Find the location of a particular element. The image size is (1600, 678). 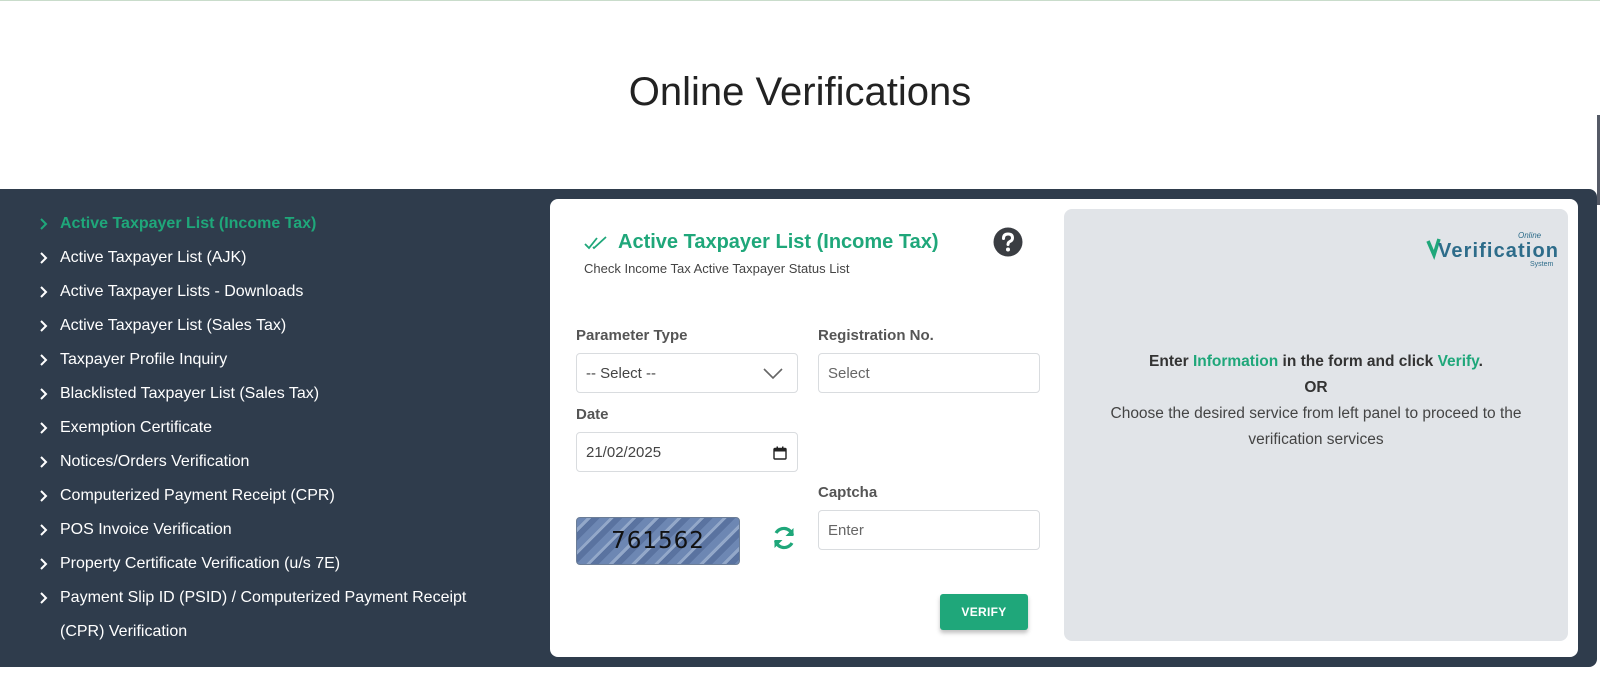

date-input: 21/02/2025 is located at coordinates (687, 452).